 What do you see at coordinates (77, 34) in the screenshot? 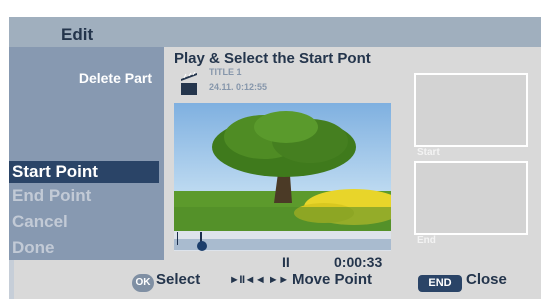
I see `screen-title: Edit` at bounding box center [77, 34].